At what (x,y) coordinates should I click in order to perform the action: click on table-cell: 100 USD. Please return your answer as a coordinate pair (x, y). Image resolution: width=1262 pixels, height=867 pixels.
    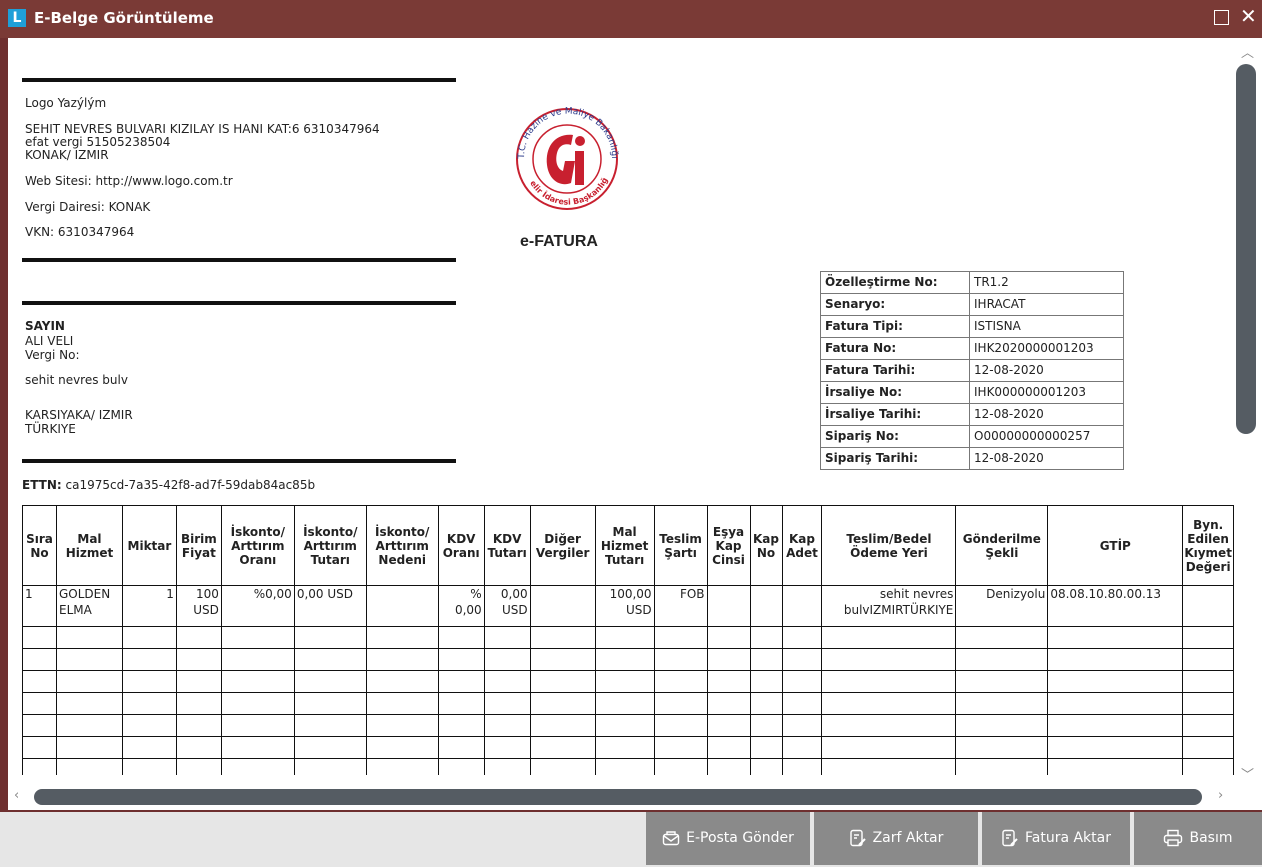
    Looking at the image, I should click on (198, 606).